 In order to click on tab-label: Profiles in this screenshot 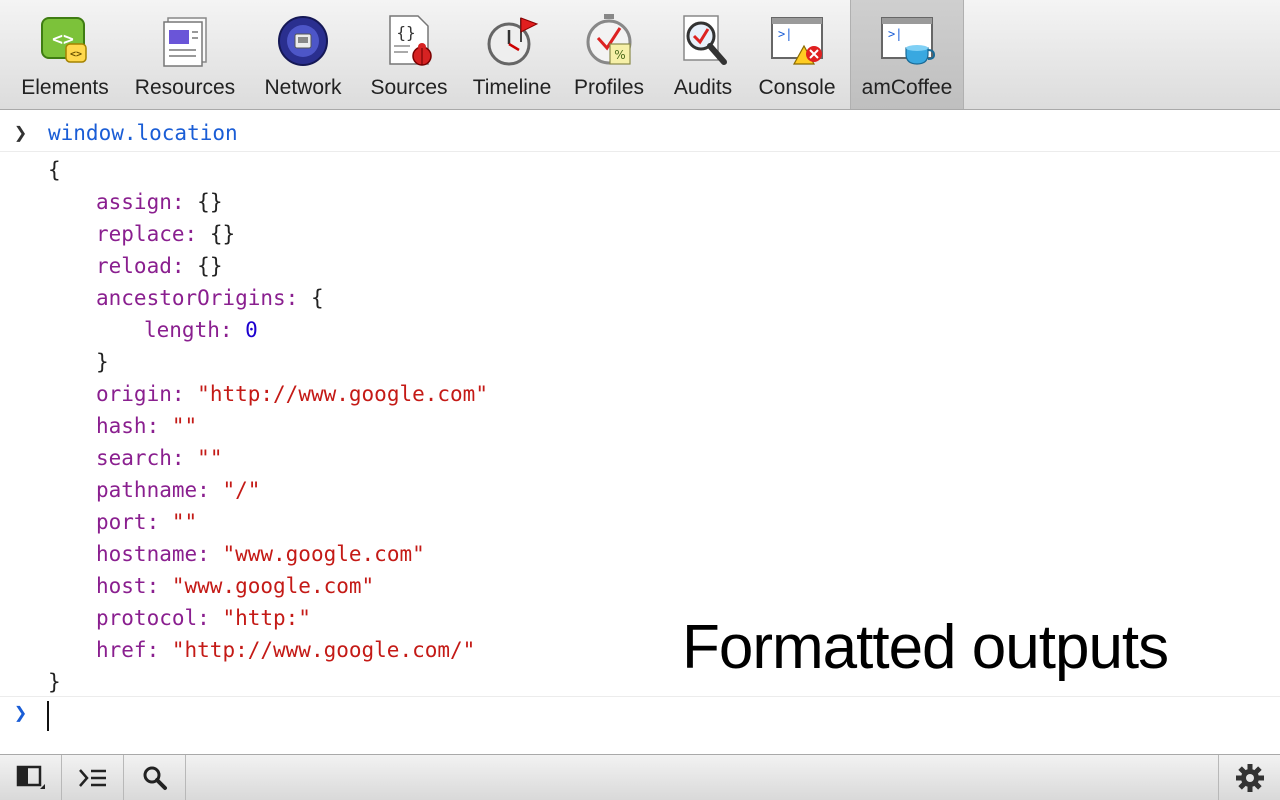, I will do `click(609, 87)`.